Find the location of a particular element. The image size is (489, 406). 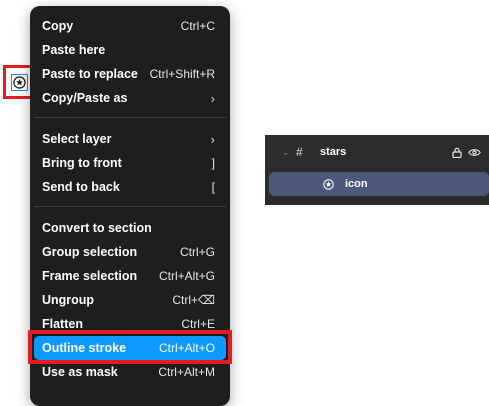

menu-item-label: Copy is located at coordinates (58, 26).